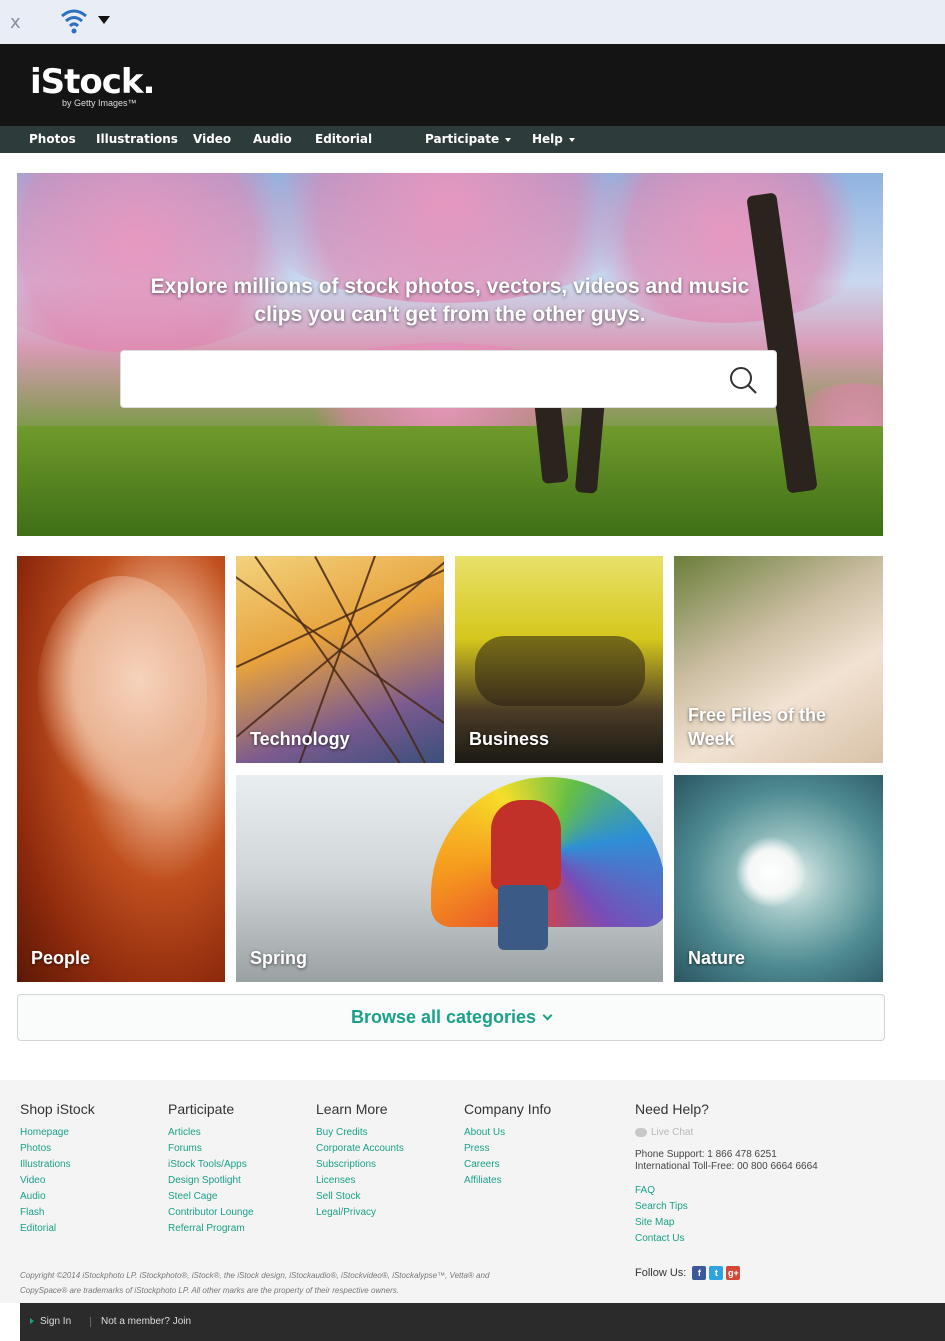 The height and width of the screenshot is (1341, 945). What do you see at coordinates (57, 1133) in the screenshot?
I see `footer-link-homepage: Homepage` at bounding box center [57, 1133].